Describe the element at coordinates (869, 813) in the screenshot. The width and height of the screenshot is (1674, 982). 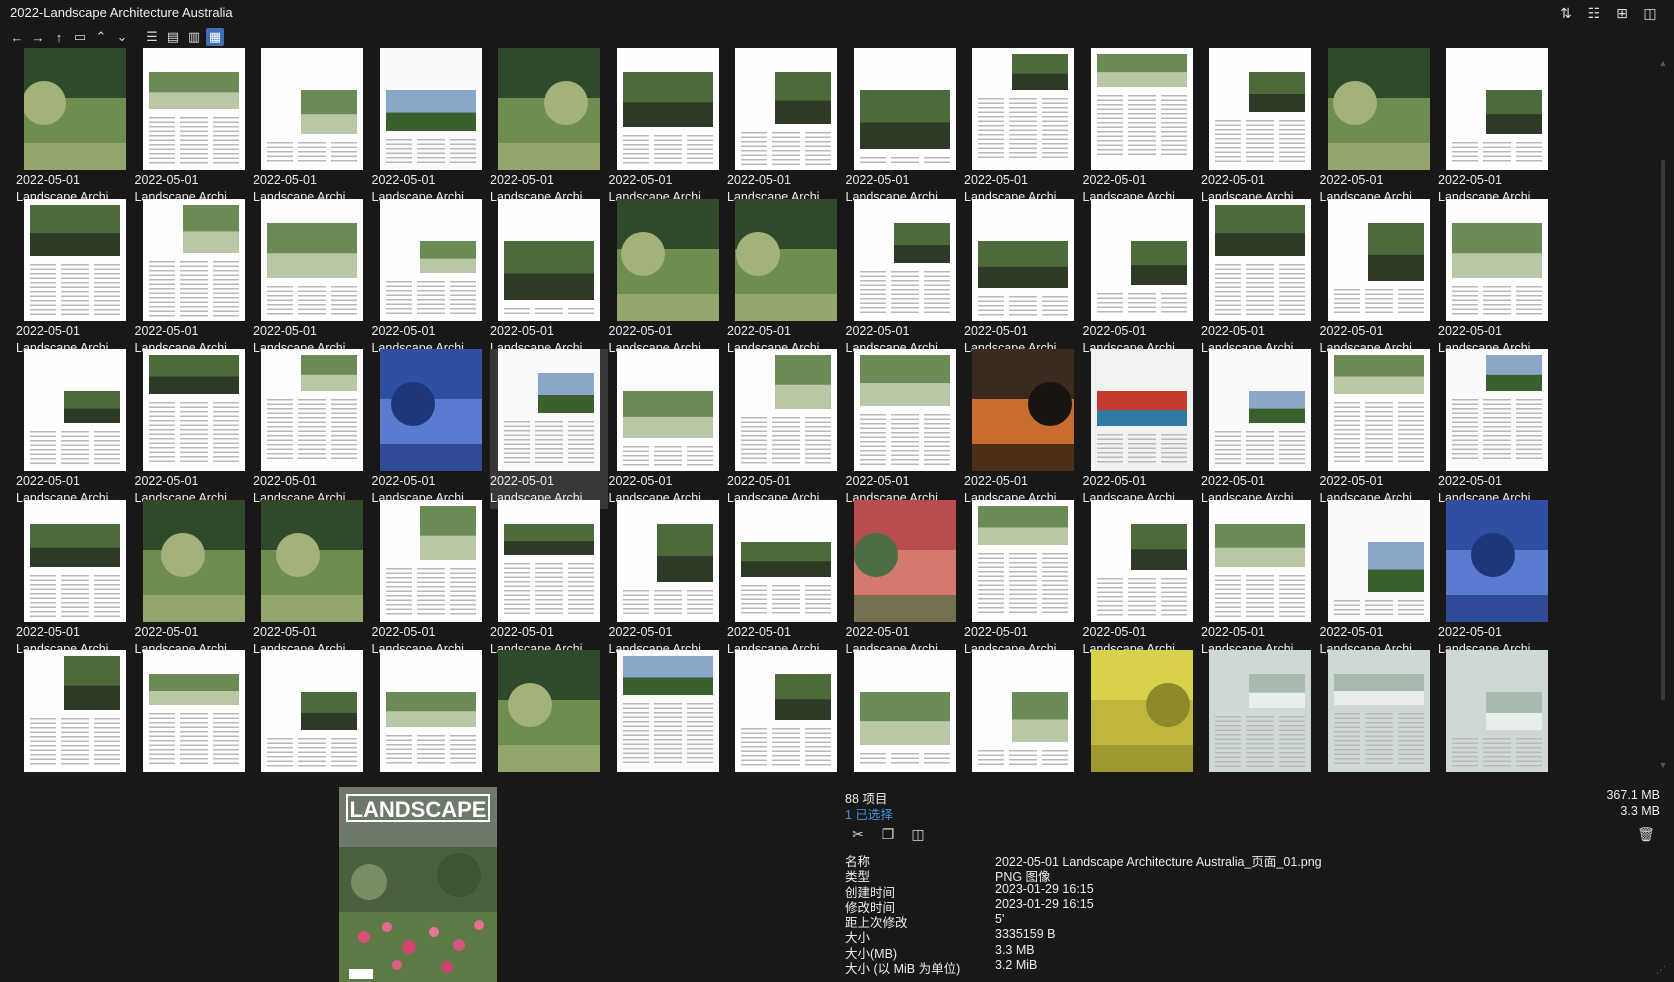
I see `selected-count: 1 已选择` at that location.